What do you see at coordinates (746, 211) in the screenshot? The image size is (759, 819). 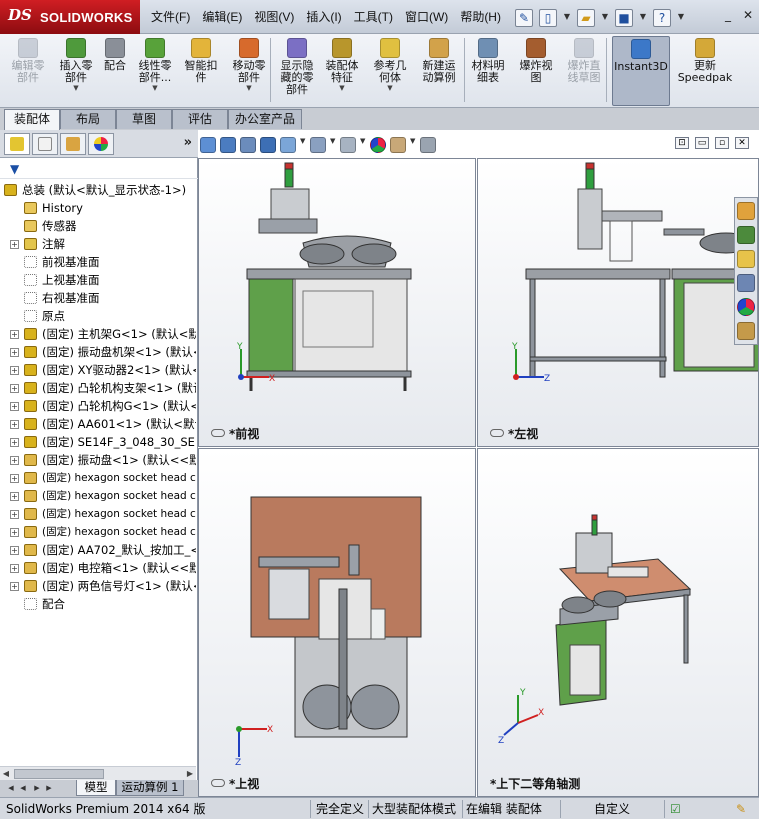 I see `home-icon` at bounding box center [746, 211].